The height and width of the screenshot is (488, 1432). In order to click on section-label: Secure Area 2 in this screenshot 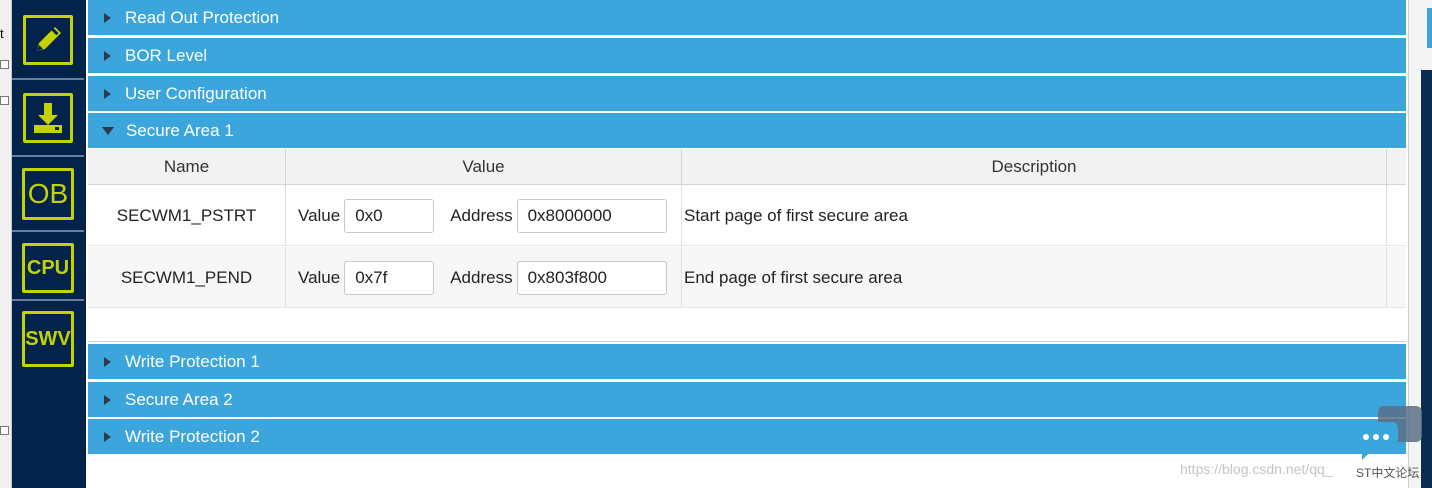, I will do `click(179, 399)`.